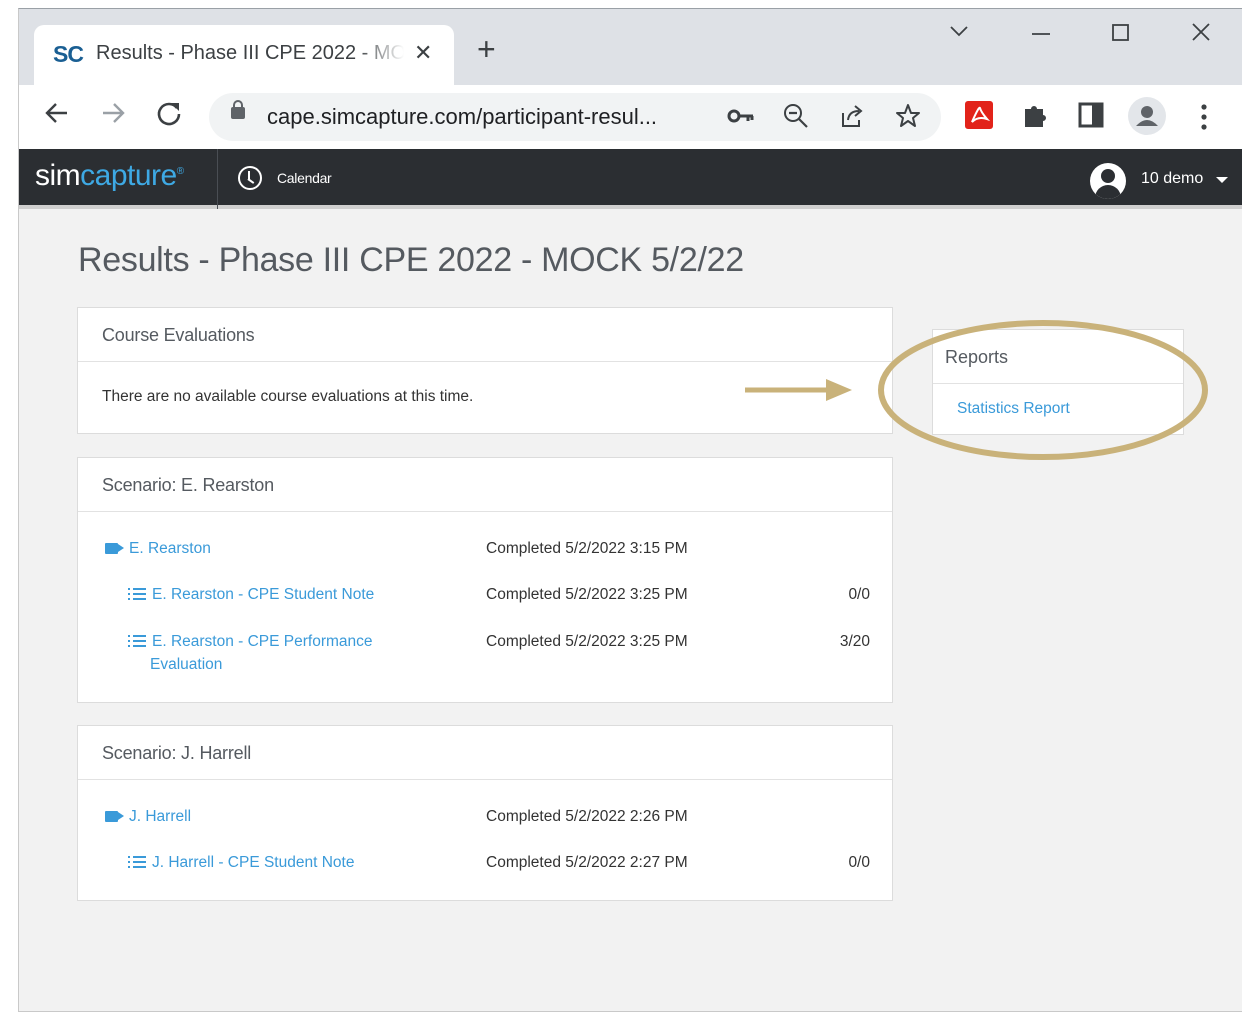  What do you see at coordinates (169, 116) in the screenshot?
I see `reload-icon` at bounding box center [169, 116].